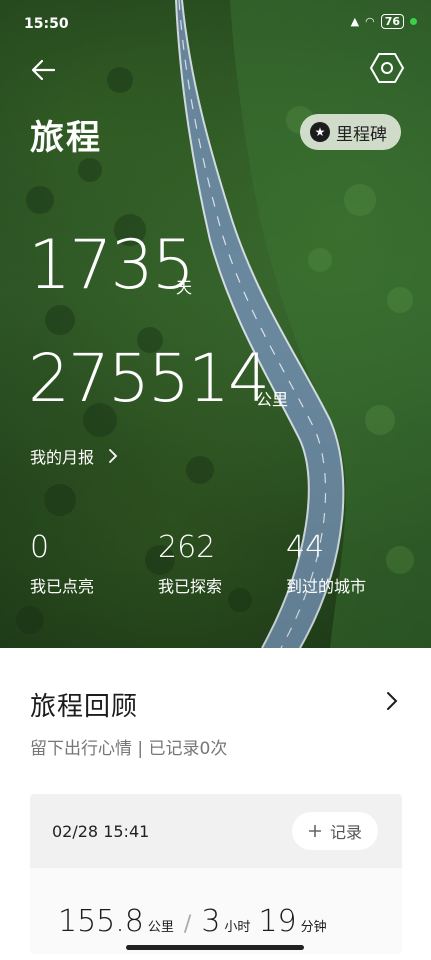  I want to click on gear-icon, so click(387, 68).